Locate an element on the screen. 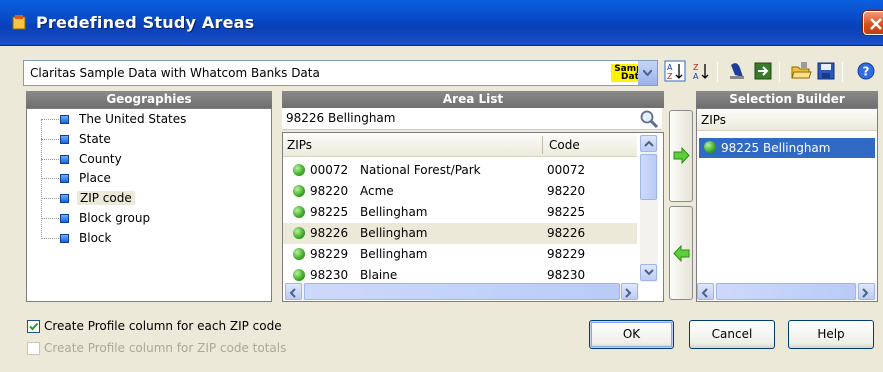 The width and height of the screenshot is (883, 372). area-search-value: 98226 Bellingham is located at coordinates (341, 118).